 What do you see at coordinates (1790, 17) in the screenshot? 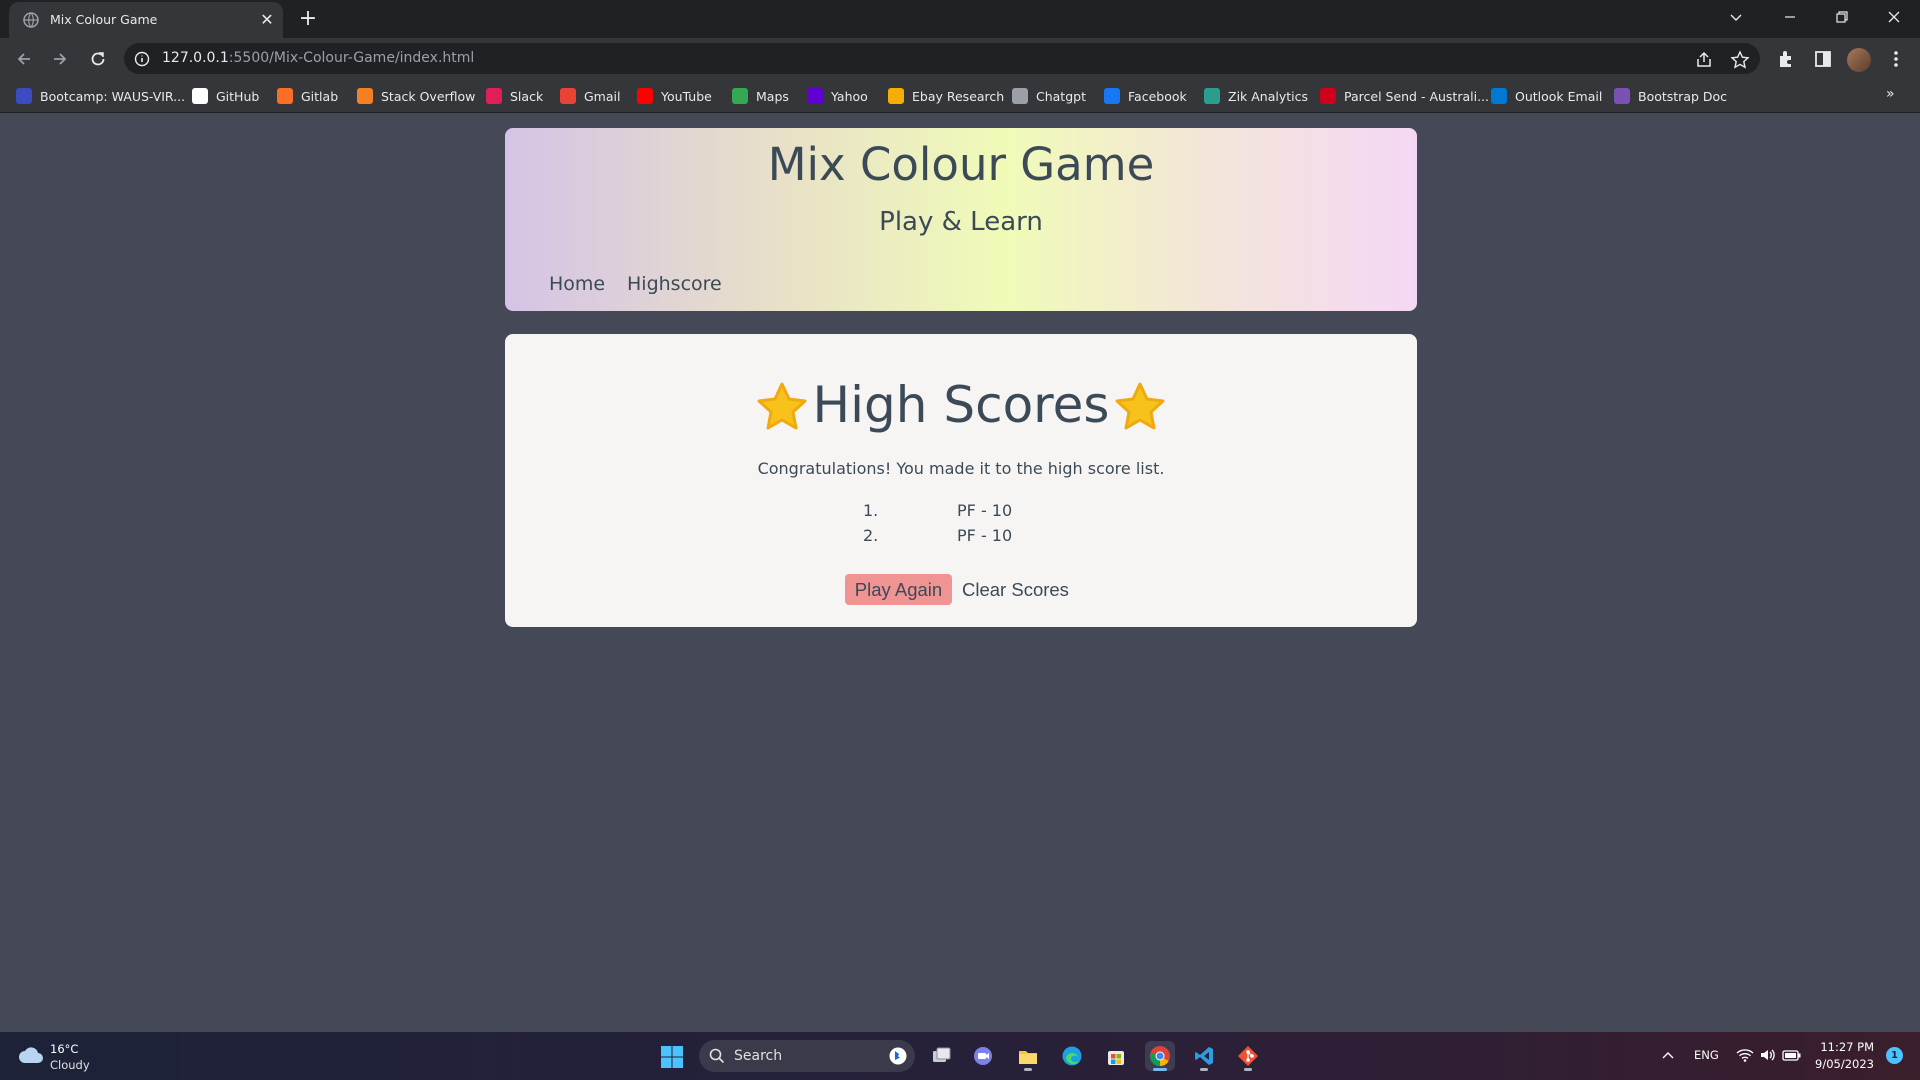
I see `minimize-button` at bounding box center [1790, 17].